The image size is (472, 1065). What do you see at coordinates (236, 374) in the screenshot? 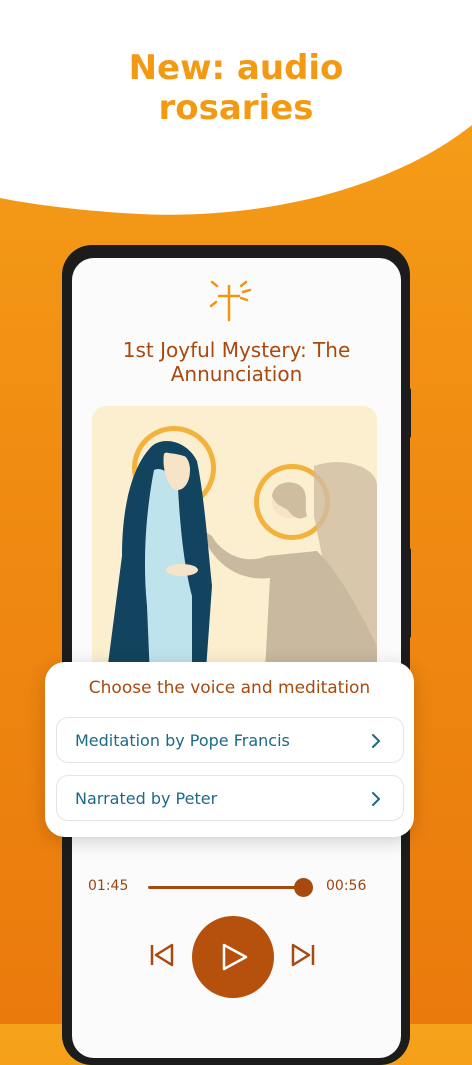
I see `mystery-title-line-2: Annunciation` at bounding box center [236, 374].